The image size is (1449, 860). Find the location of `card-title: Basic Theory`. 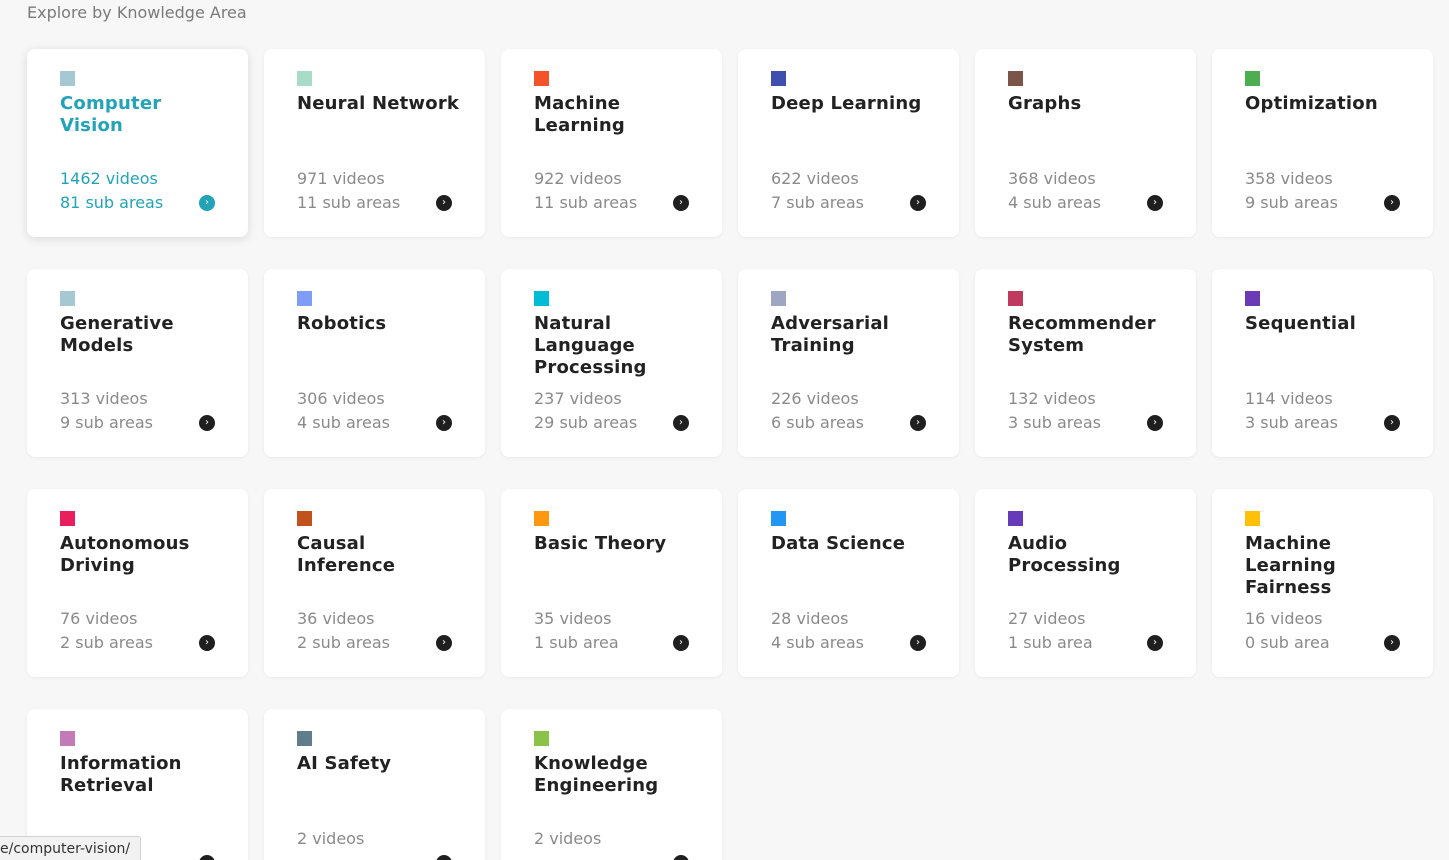

card-title: Basic Theory is located at coordinates (600, 543).